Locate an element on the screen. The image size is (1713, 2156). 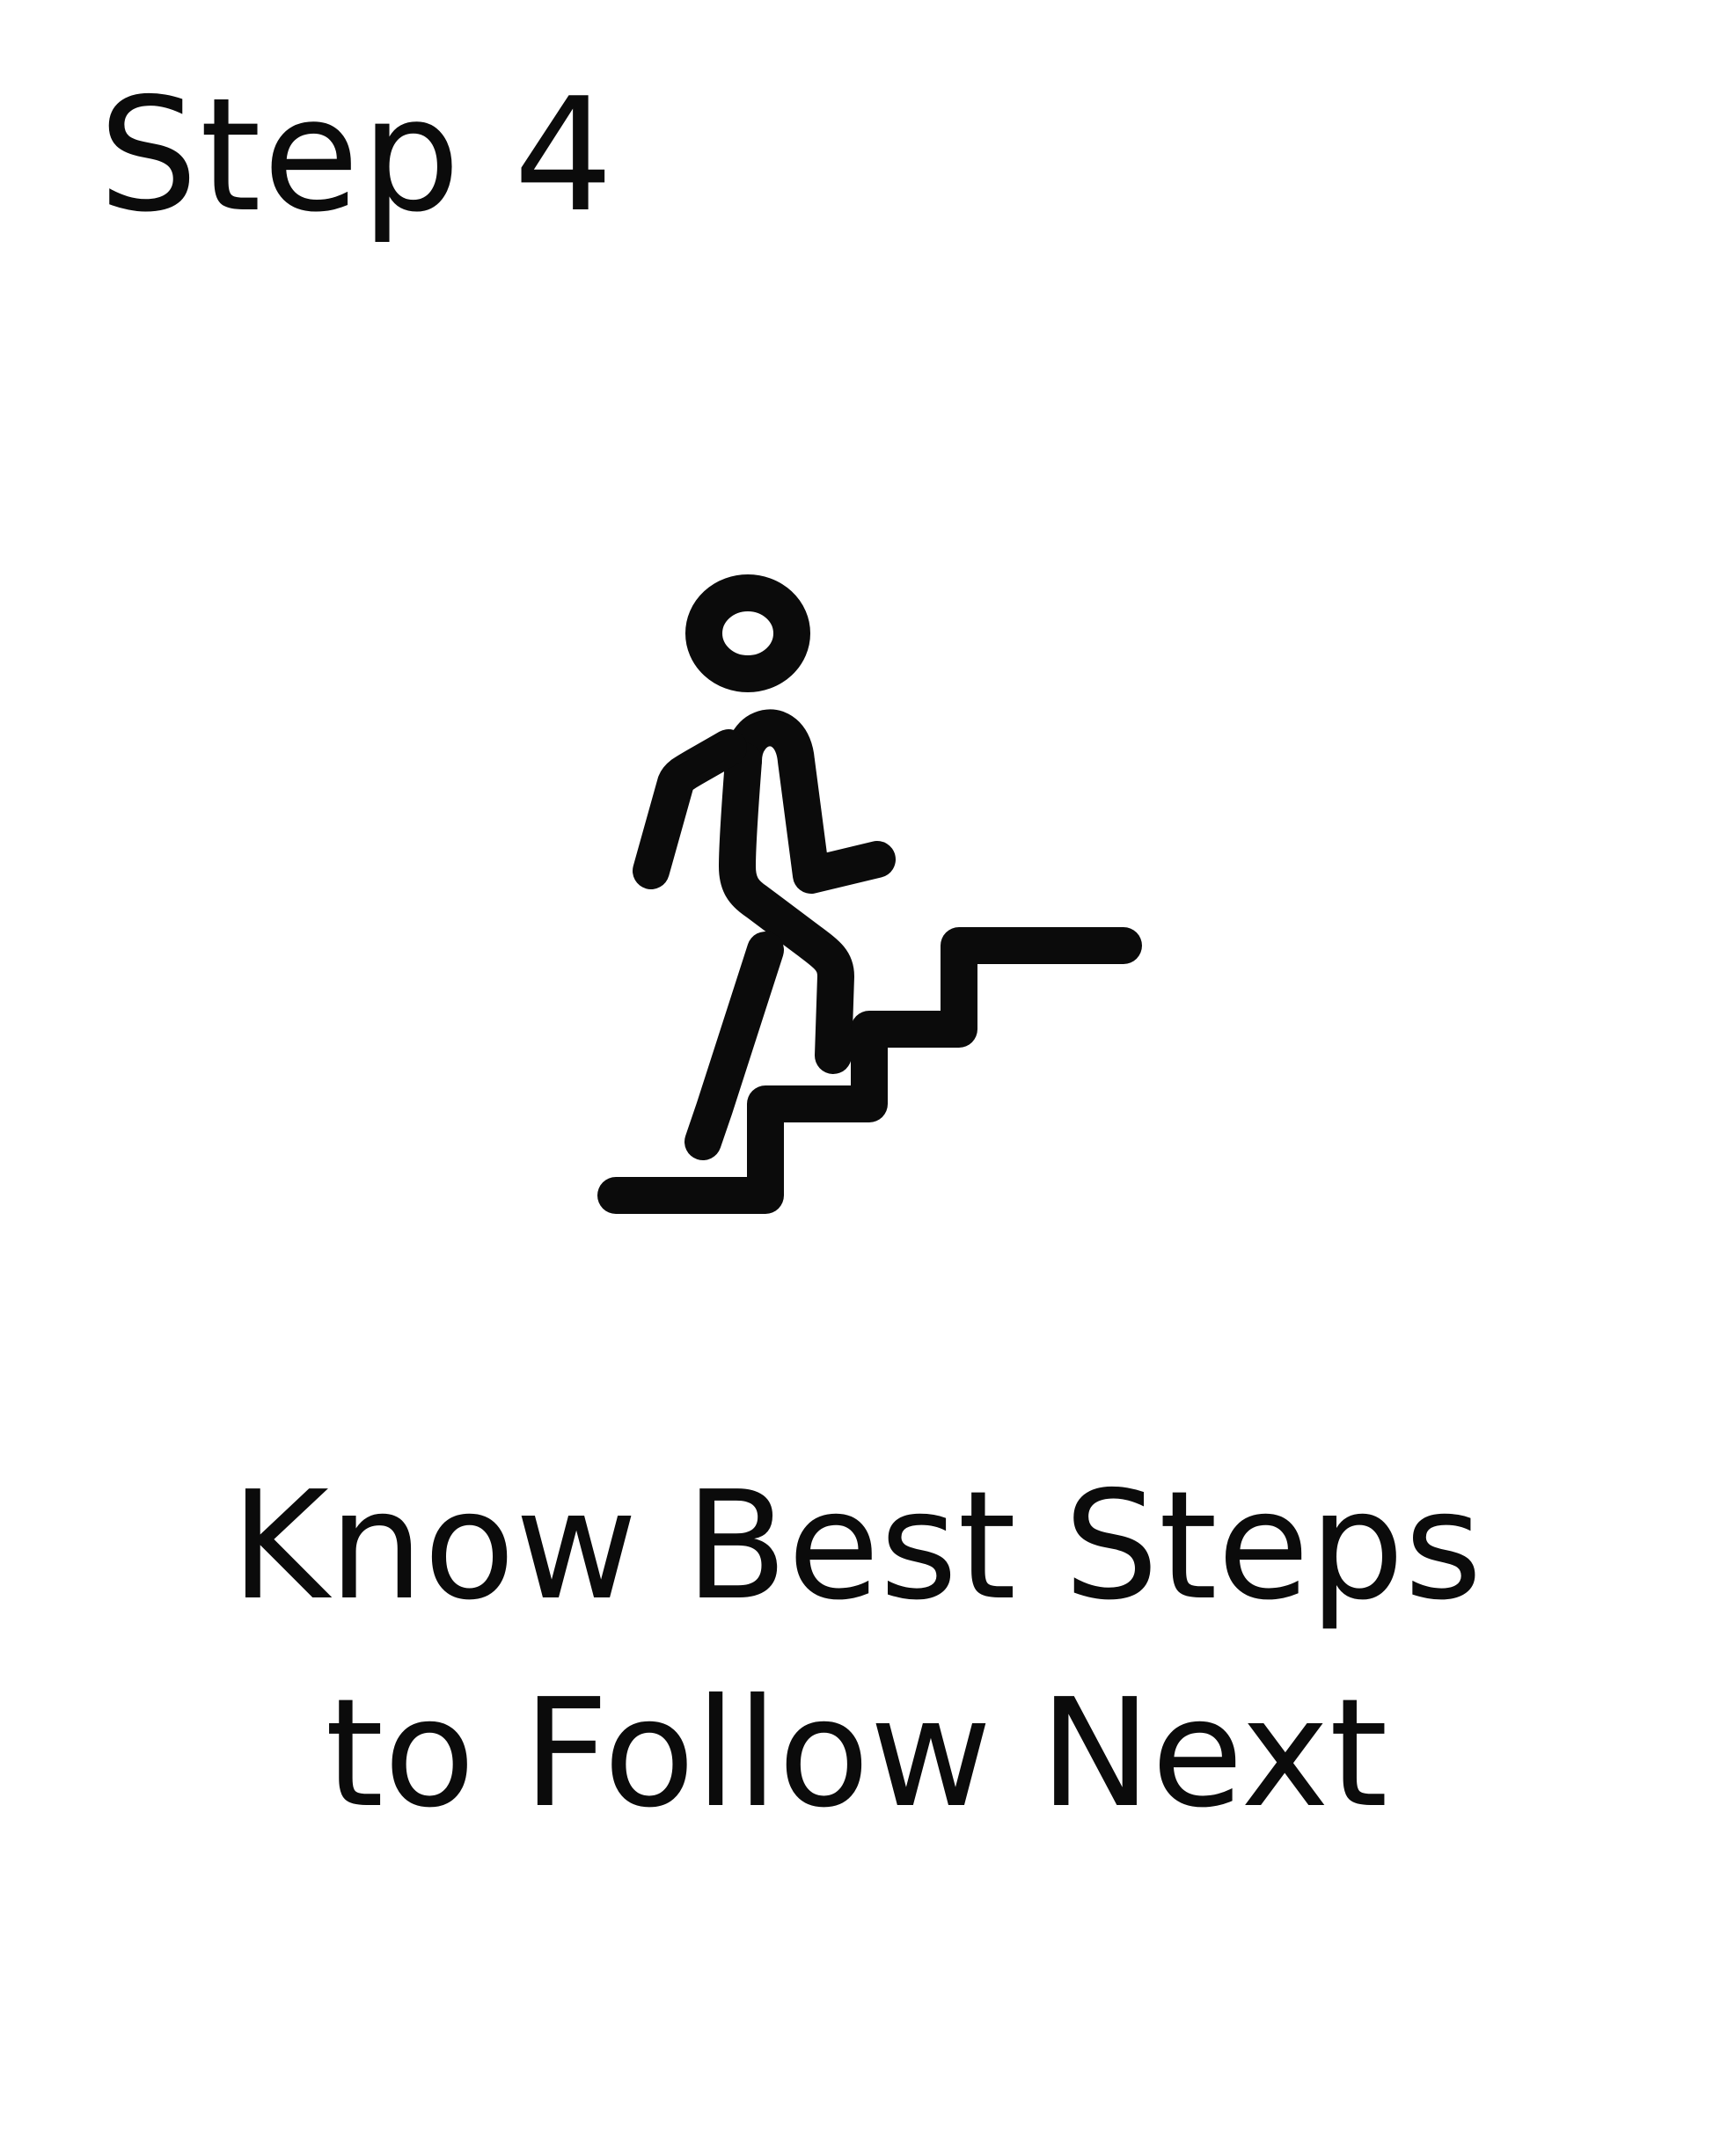
step-label: Step 4 is located at coordinates (357, 155).